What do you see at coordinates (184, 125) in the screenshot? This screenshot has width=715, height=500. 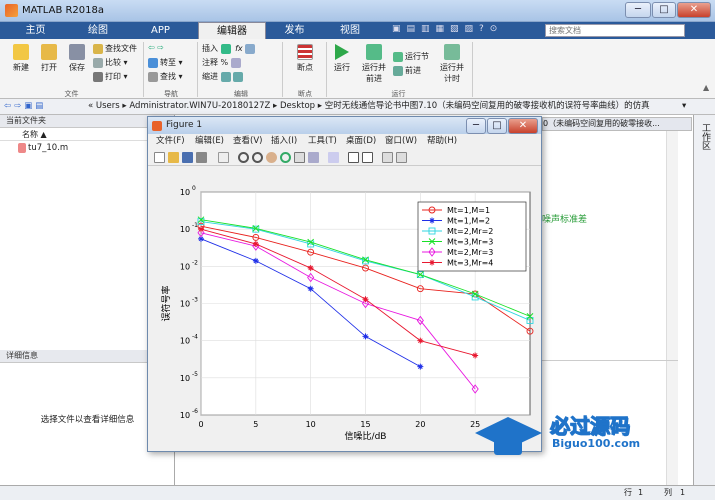 I see `figure-title: Figure 1` at bounding box center [184, 125].